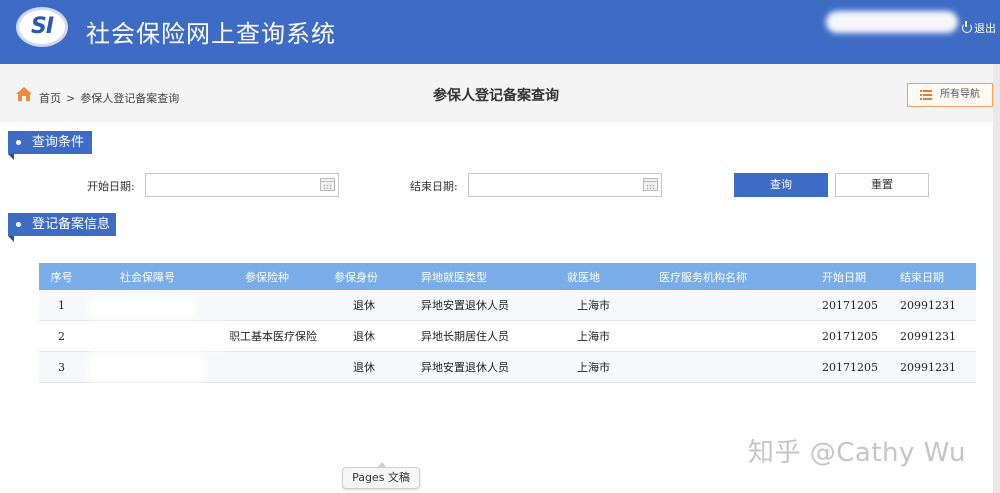  Describe the element at coordinates (211, 34) in the screenshot. I see `app-title: 社会保险网上查询系统` at that location.